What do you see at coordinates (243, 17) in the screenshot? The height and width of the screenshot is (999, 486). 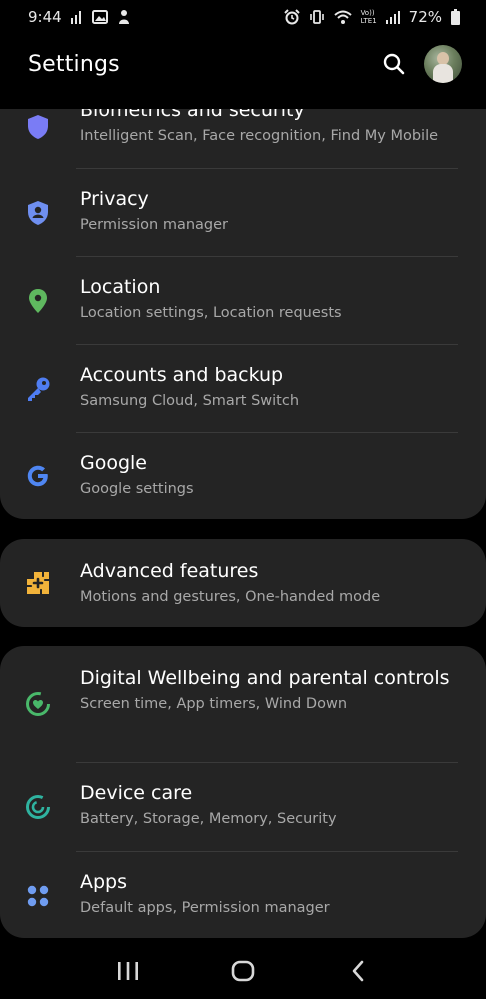 I see `status-bar: 9:44 Vo)) LTE1 72%` at bounding box center [243, 17].